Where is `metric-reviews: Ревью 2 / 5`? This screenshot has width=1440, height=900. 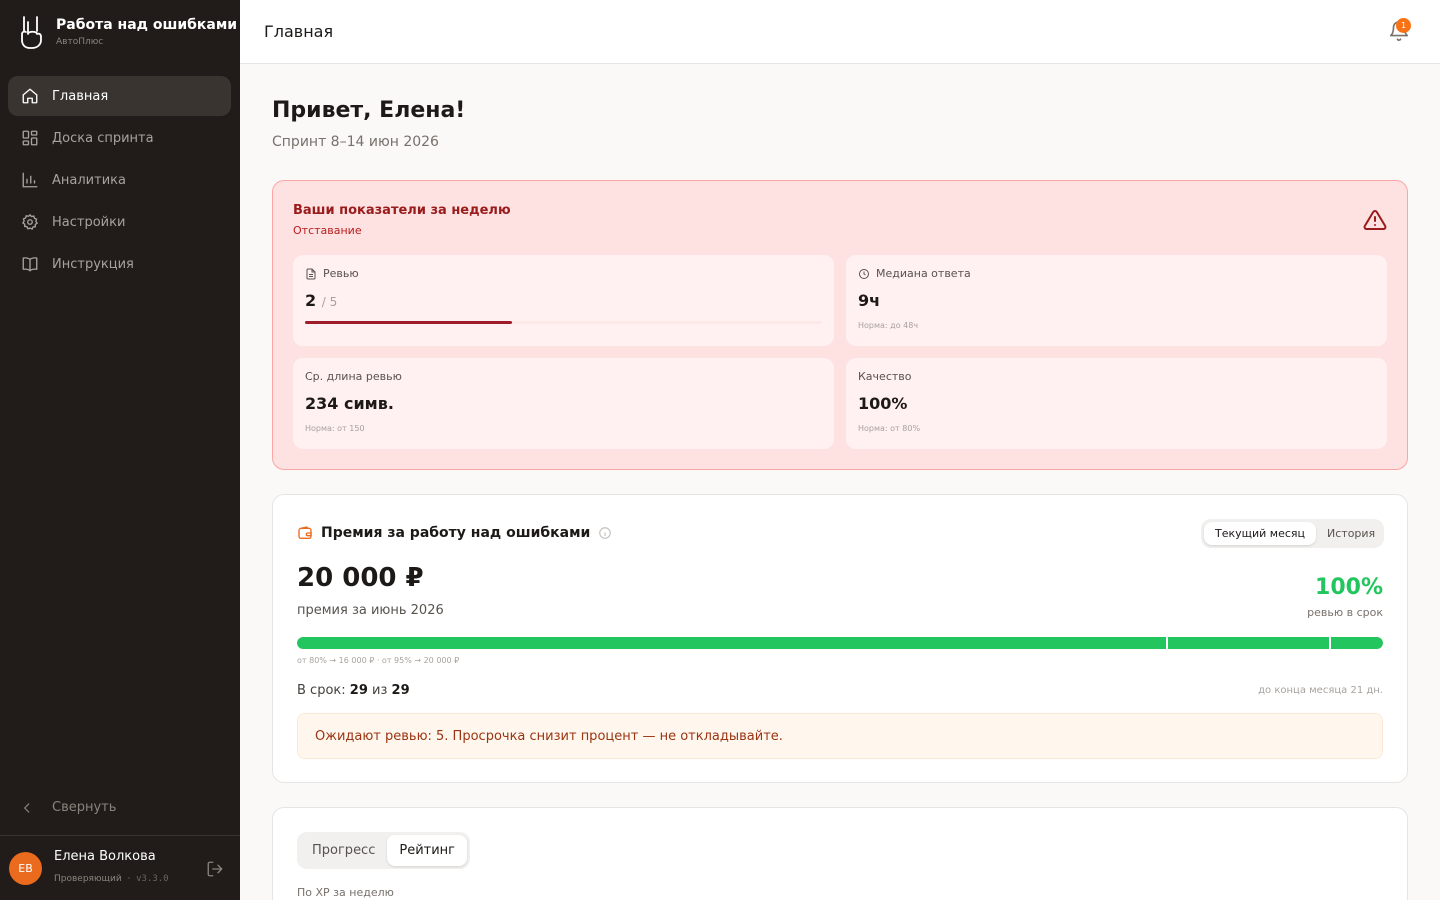
metric-reviews: Ревью 2 / 5 is located at coordinates (563, 300).